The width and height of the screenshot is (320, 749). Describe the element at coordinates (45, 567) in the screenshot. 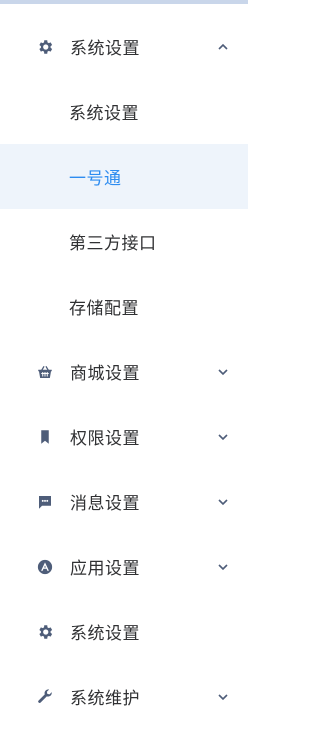

I see `app-store-icon` at that location.